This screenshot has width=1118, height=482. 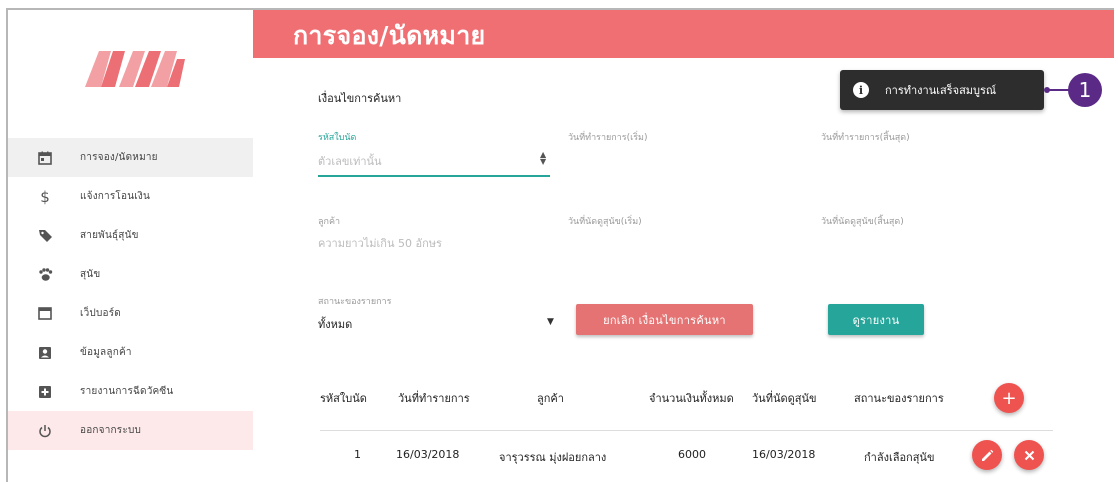 What do you see at coordinates (1057, 90) in the screenshot?
I see `callout-line` at bounding box center [1057, 90].